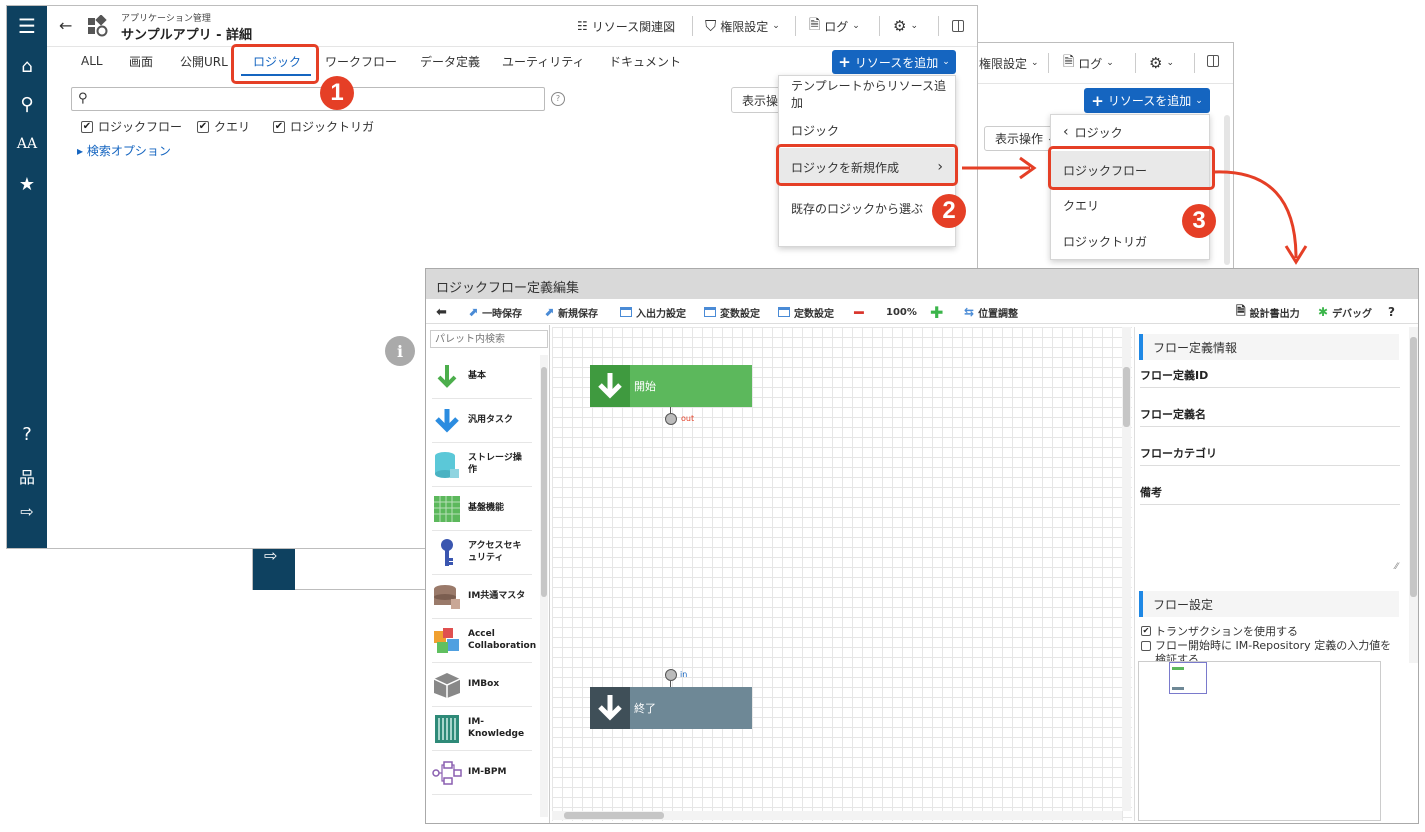 The width and height of the screenshot is (1425, 832). Describe the element at coordinates (837, 815) in the screenshot. I see `canvas-horizontal-scrollbar` at that location.